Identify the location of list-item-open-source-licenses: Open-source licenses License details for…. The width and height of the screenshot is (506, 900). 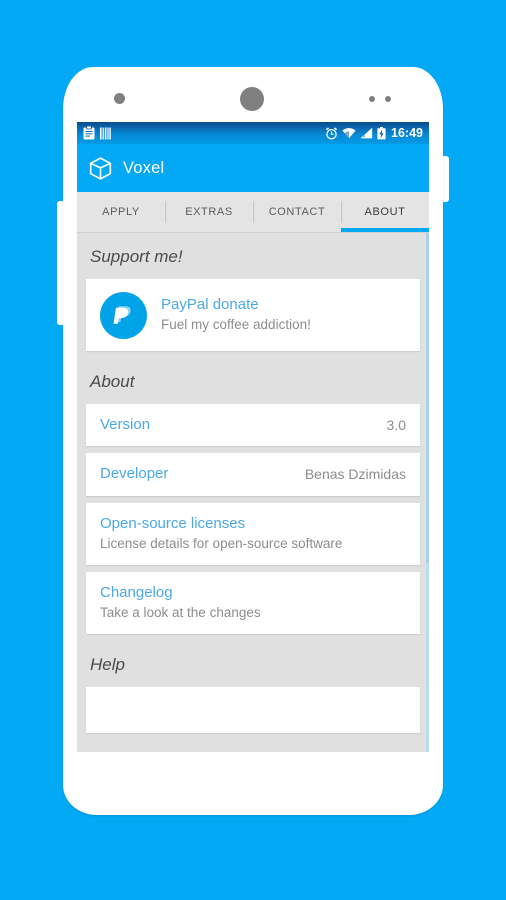
(253, 533).